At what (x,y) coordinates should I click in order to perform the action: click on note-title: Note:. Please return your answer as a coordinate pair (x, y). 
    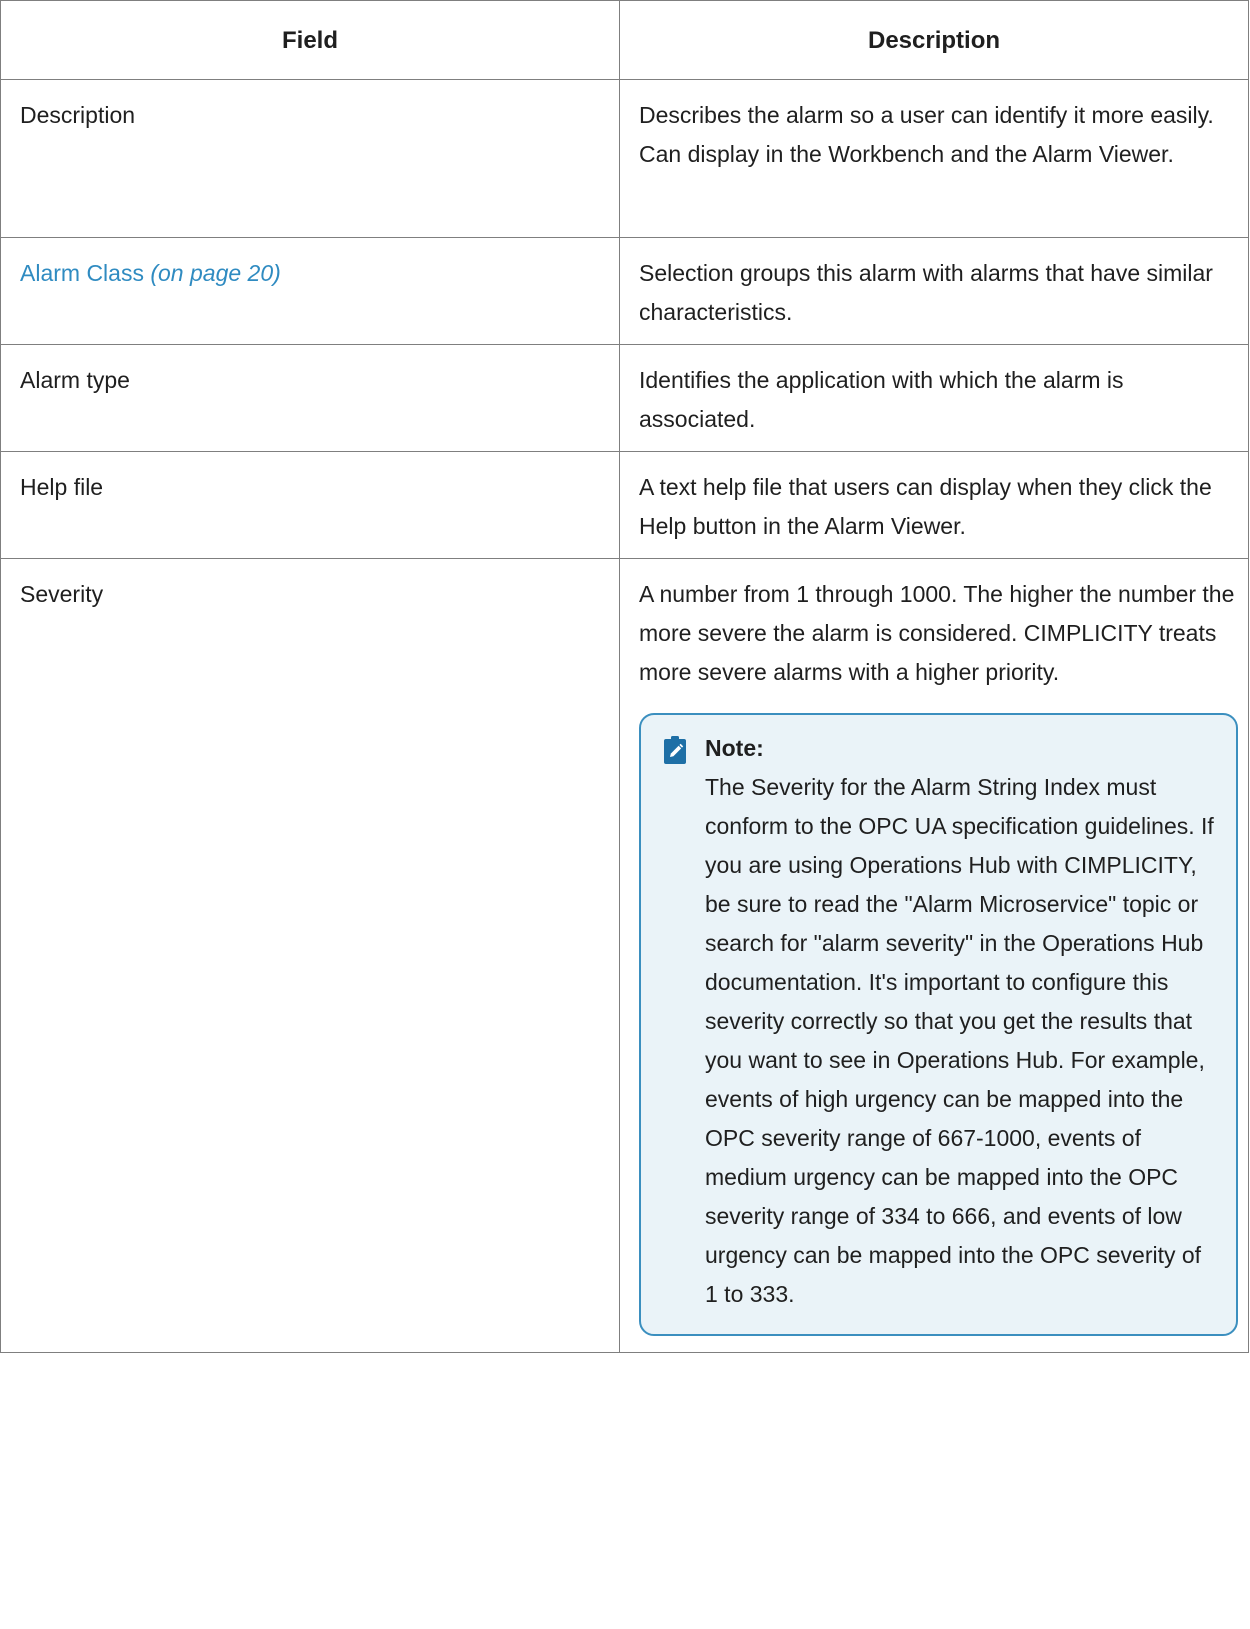
    Looking at the image, I should click on (734, 748).